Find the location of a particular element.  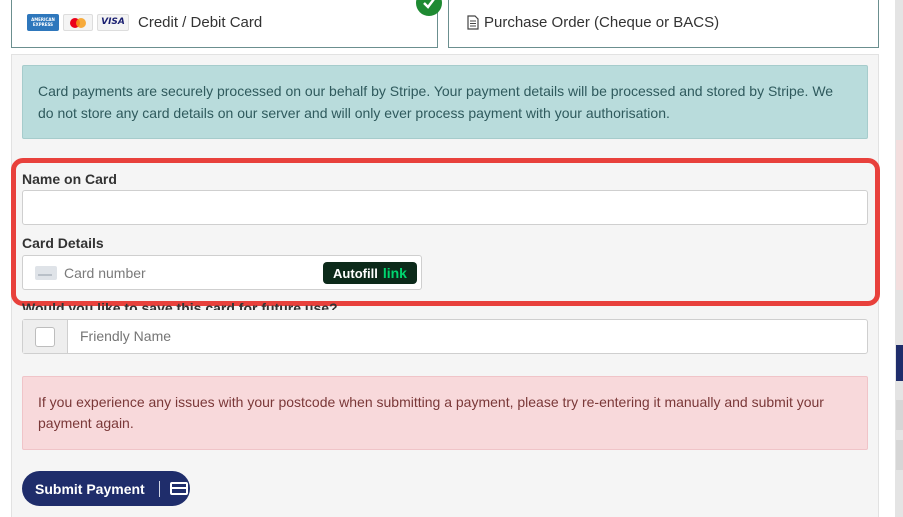

save-card-checkbox is located at coordinates (45, 336).